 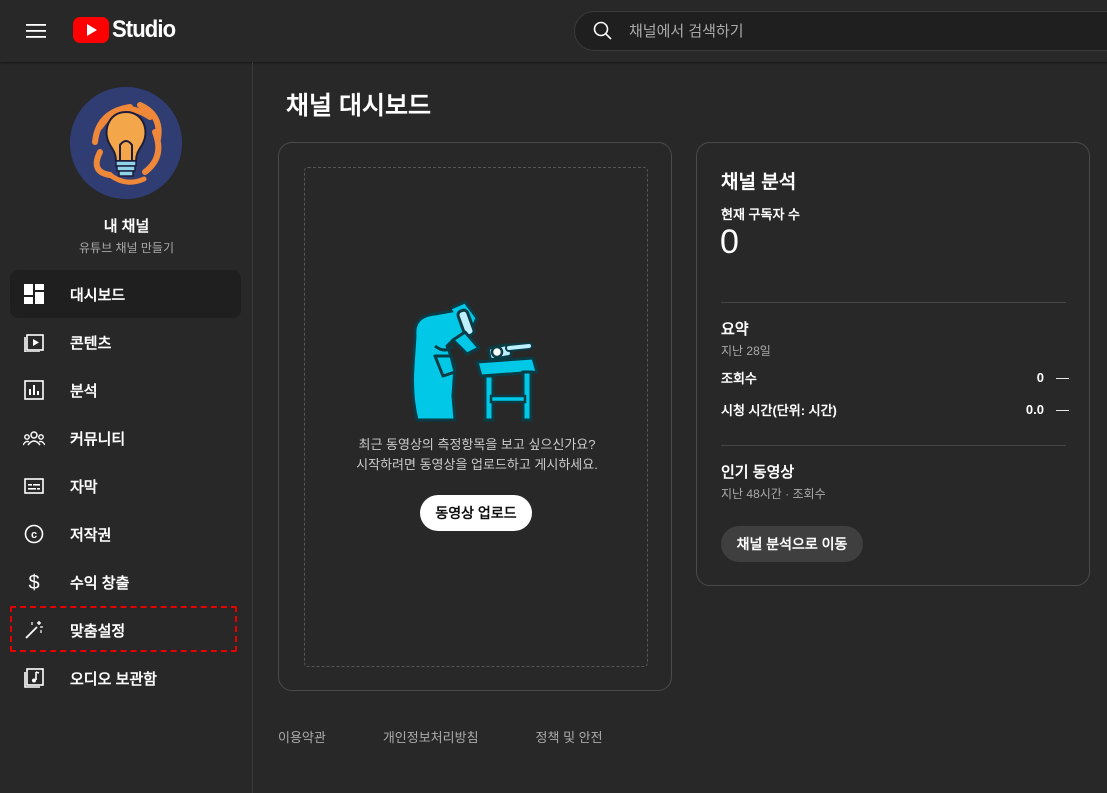 I want to click on copyright-icon: c, so click(x=34, y=534).